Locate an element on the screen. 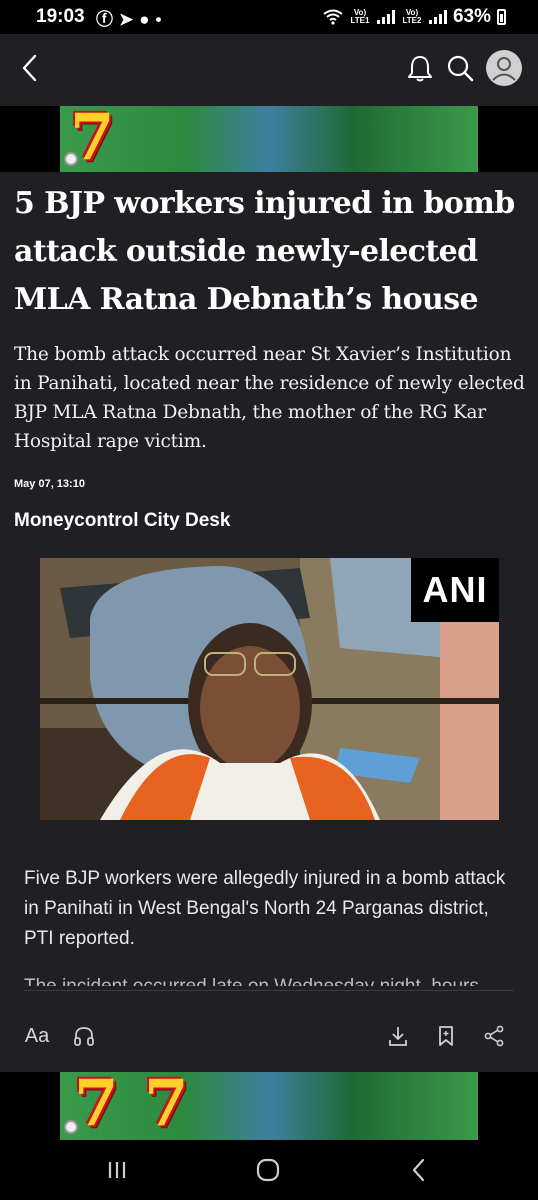 This screenshot has height=1200, width=538. home-icon is located at coordinates (268, 1170).